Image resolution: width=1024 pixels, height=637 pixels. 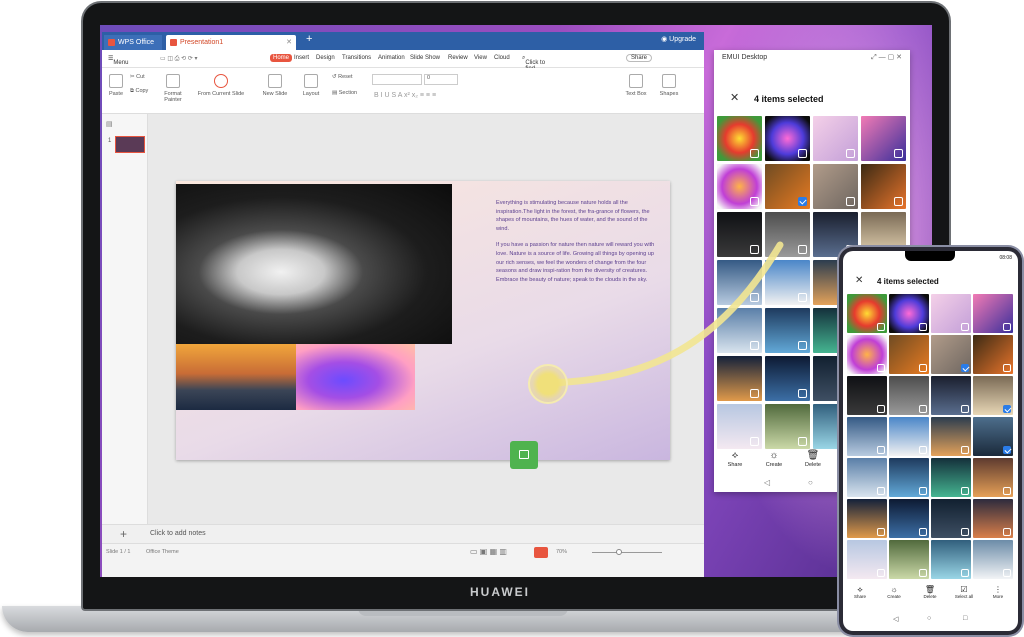 I want to click on cut-button: ✂ Cut, so click(x=142, y=77).